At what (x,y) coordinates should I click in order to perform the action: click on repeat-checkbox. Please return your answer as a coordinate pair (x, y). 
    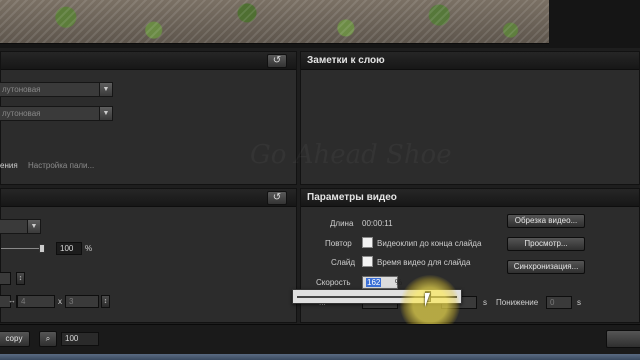
    Looking at the image, I should click on (367, 242).